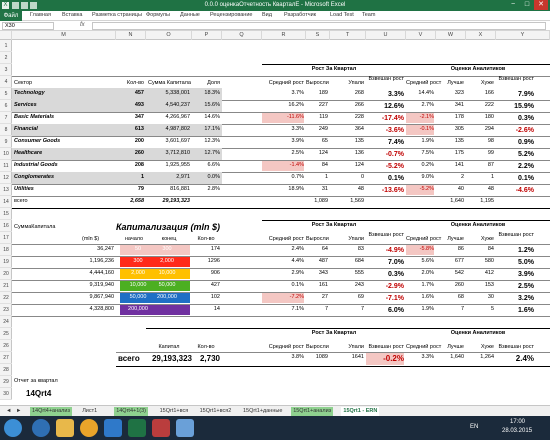  Describe the element at coordinates (267, 15) in the screenshot. I see `tab-view: Вид` at that location.